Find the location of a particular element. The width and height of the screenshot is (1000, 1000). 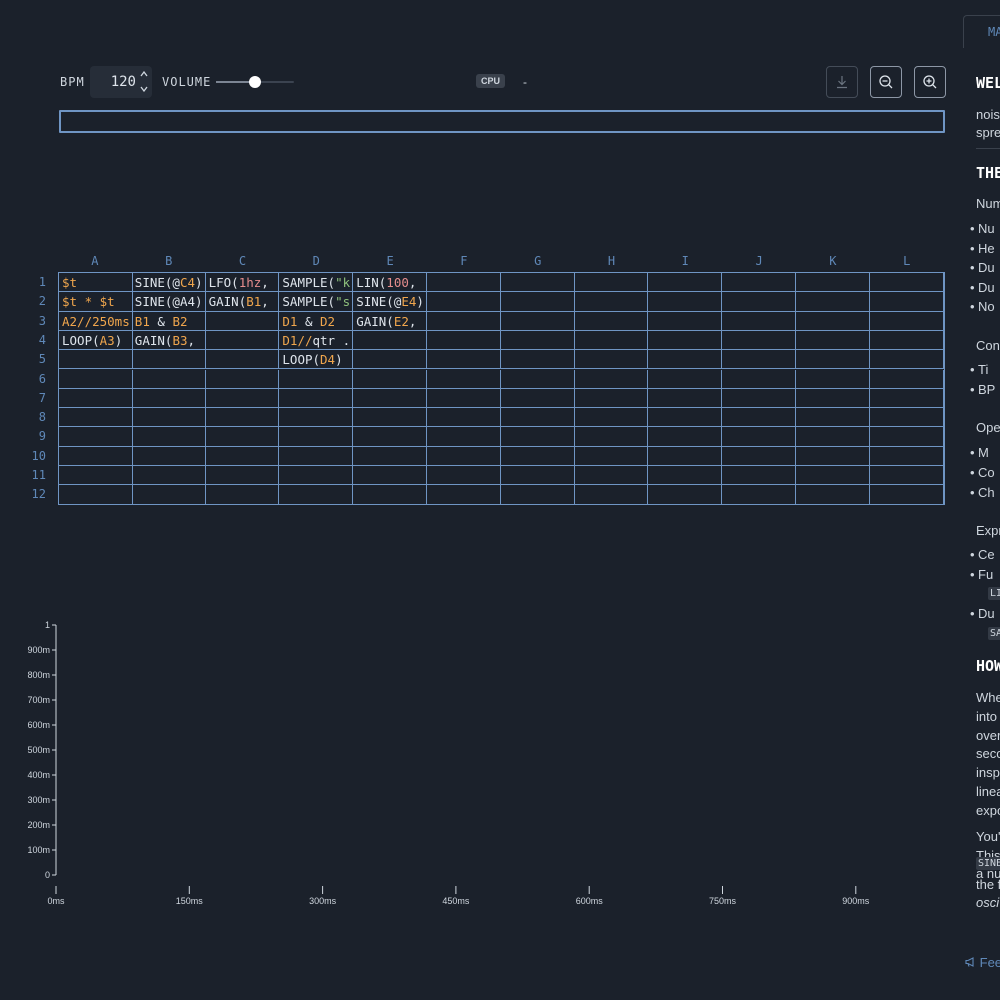

feedback-link: Fee is located at coordinates (982, 962).